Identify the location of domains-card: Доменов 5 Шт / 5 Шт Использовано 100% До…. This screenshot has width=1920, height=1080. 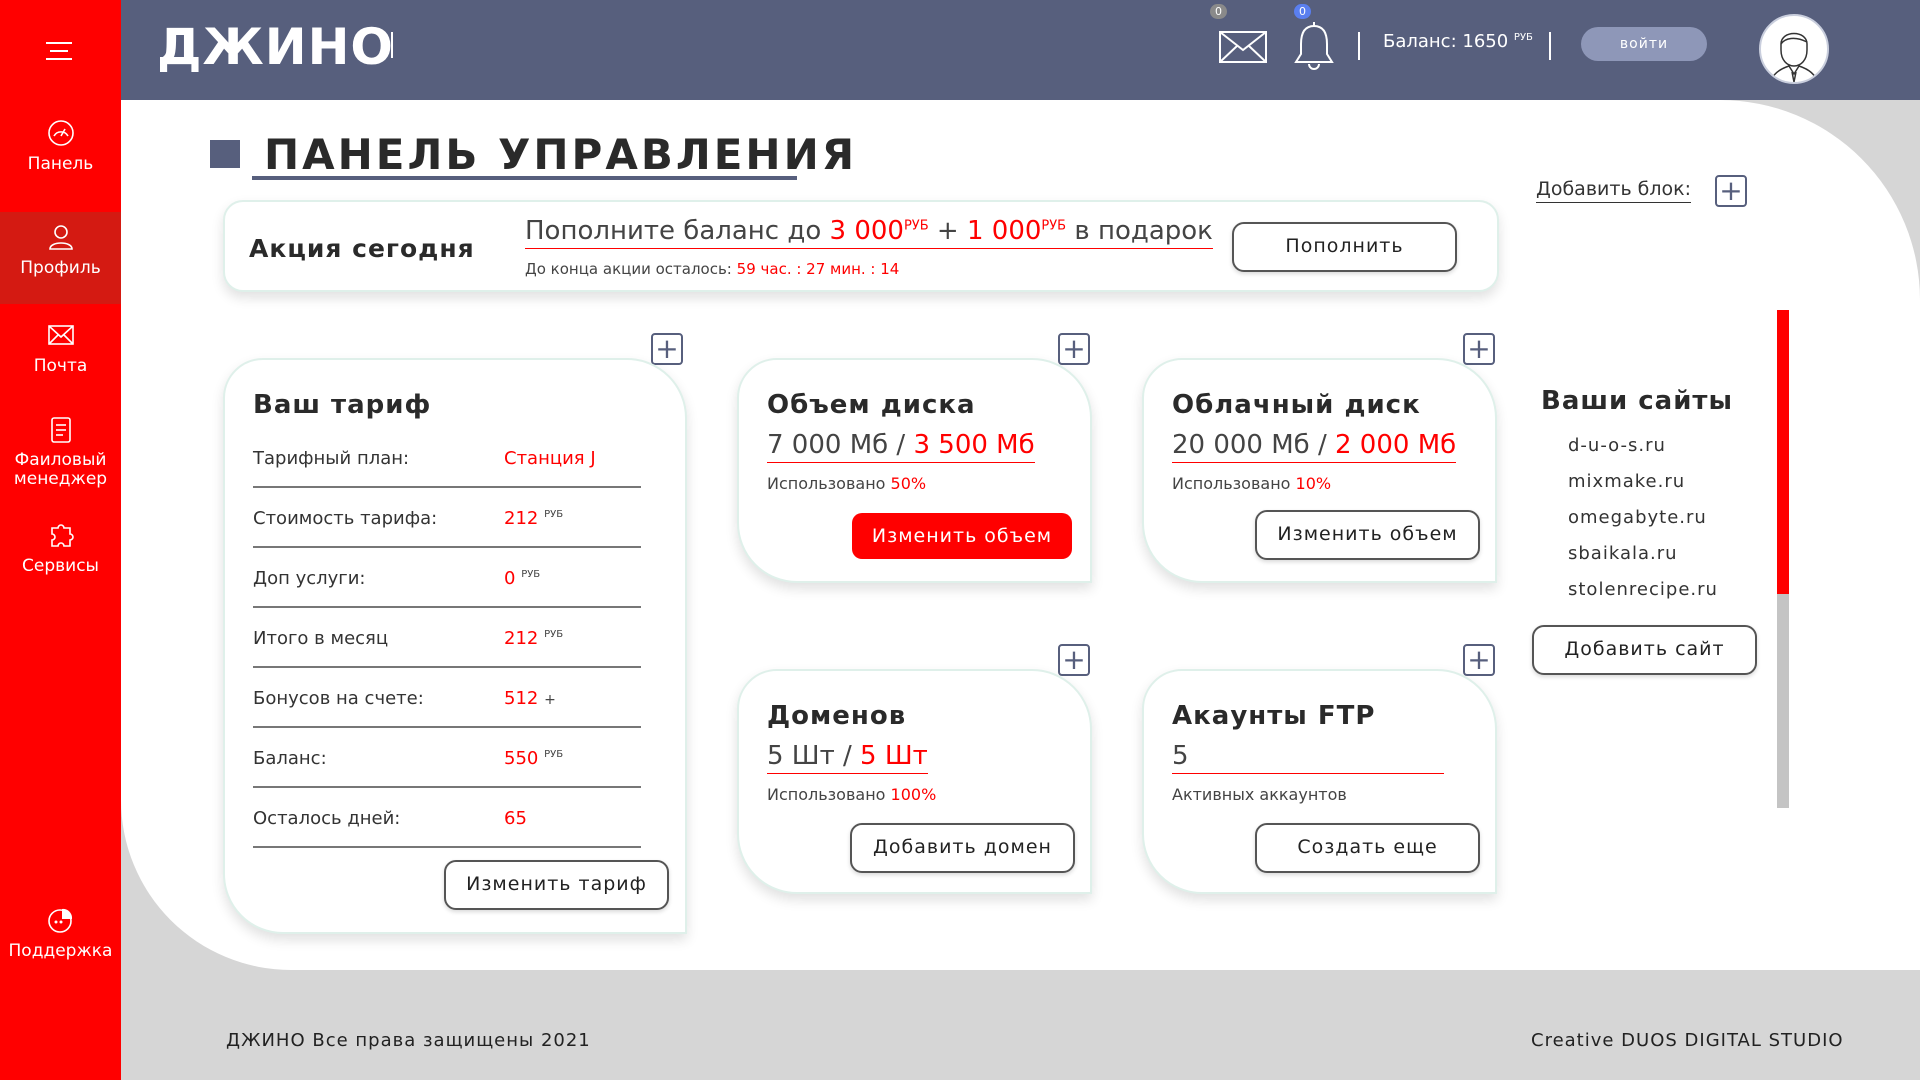
(914, 781).